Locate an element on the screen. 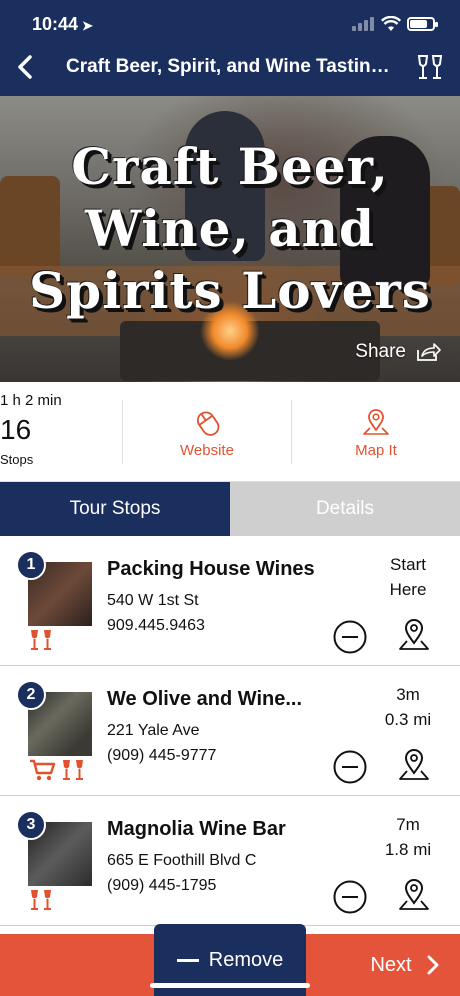 Image resolution: width=460 pixels, height=996 pixels. stop-phone: 909.445.9463 is located at coordinates (156, 626).